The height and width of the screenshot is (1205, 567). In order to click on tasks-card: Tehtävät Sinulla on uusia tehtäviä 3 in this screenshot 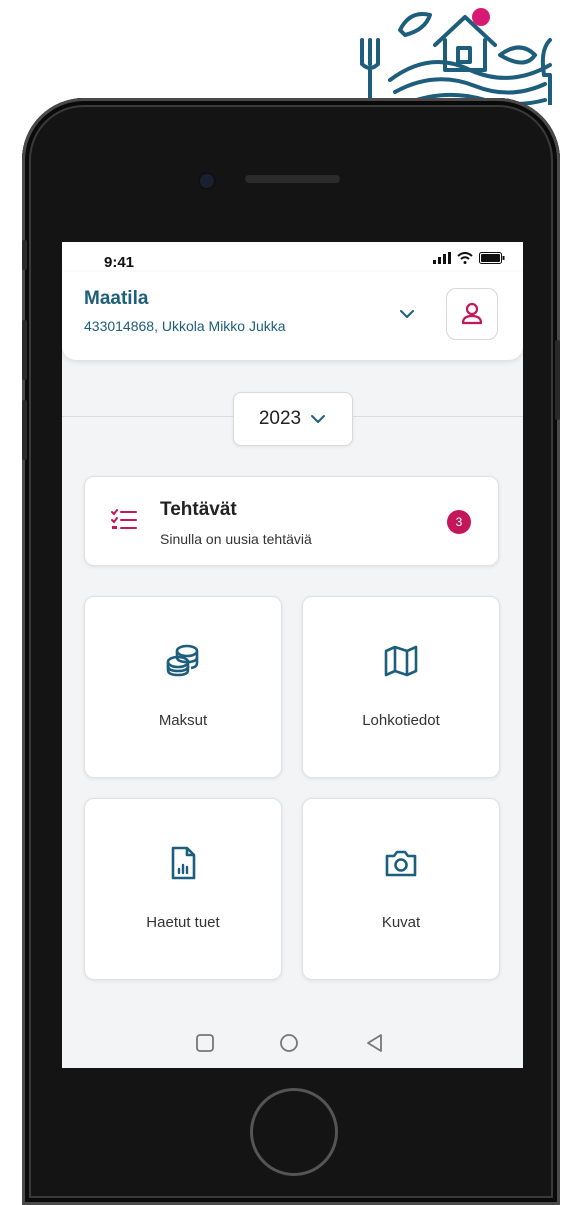, I will do `click(291, 521)`.